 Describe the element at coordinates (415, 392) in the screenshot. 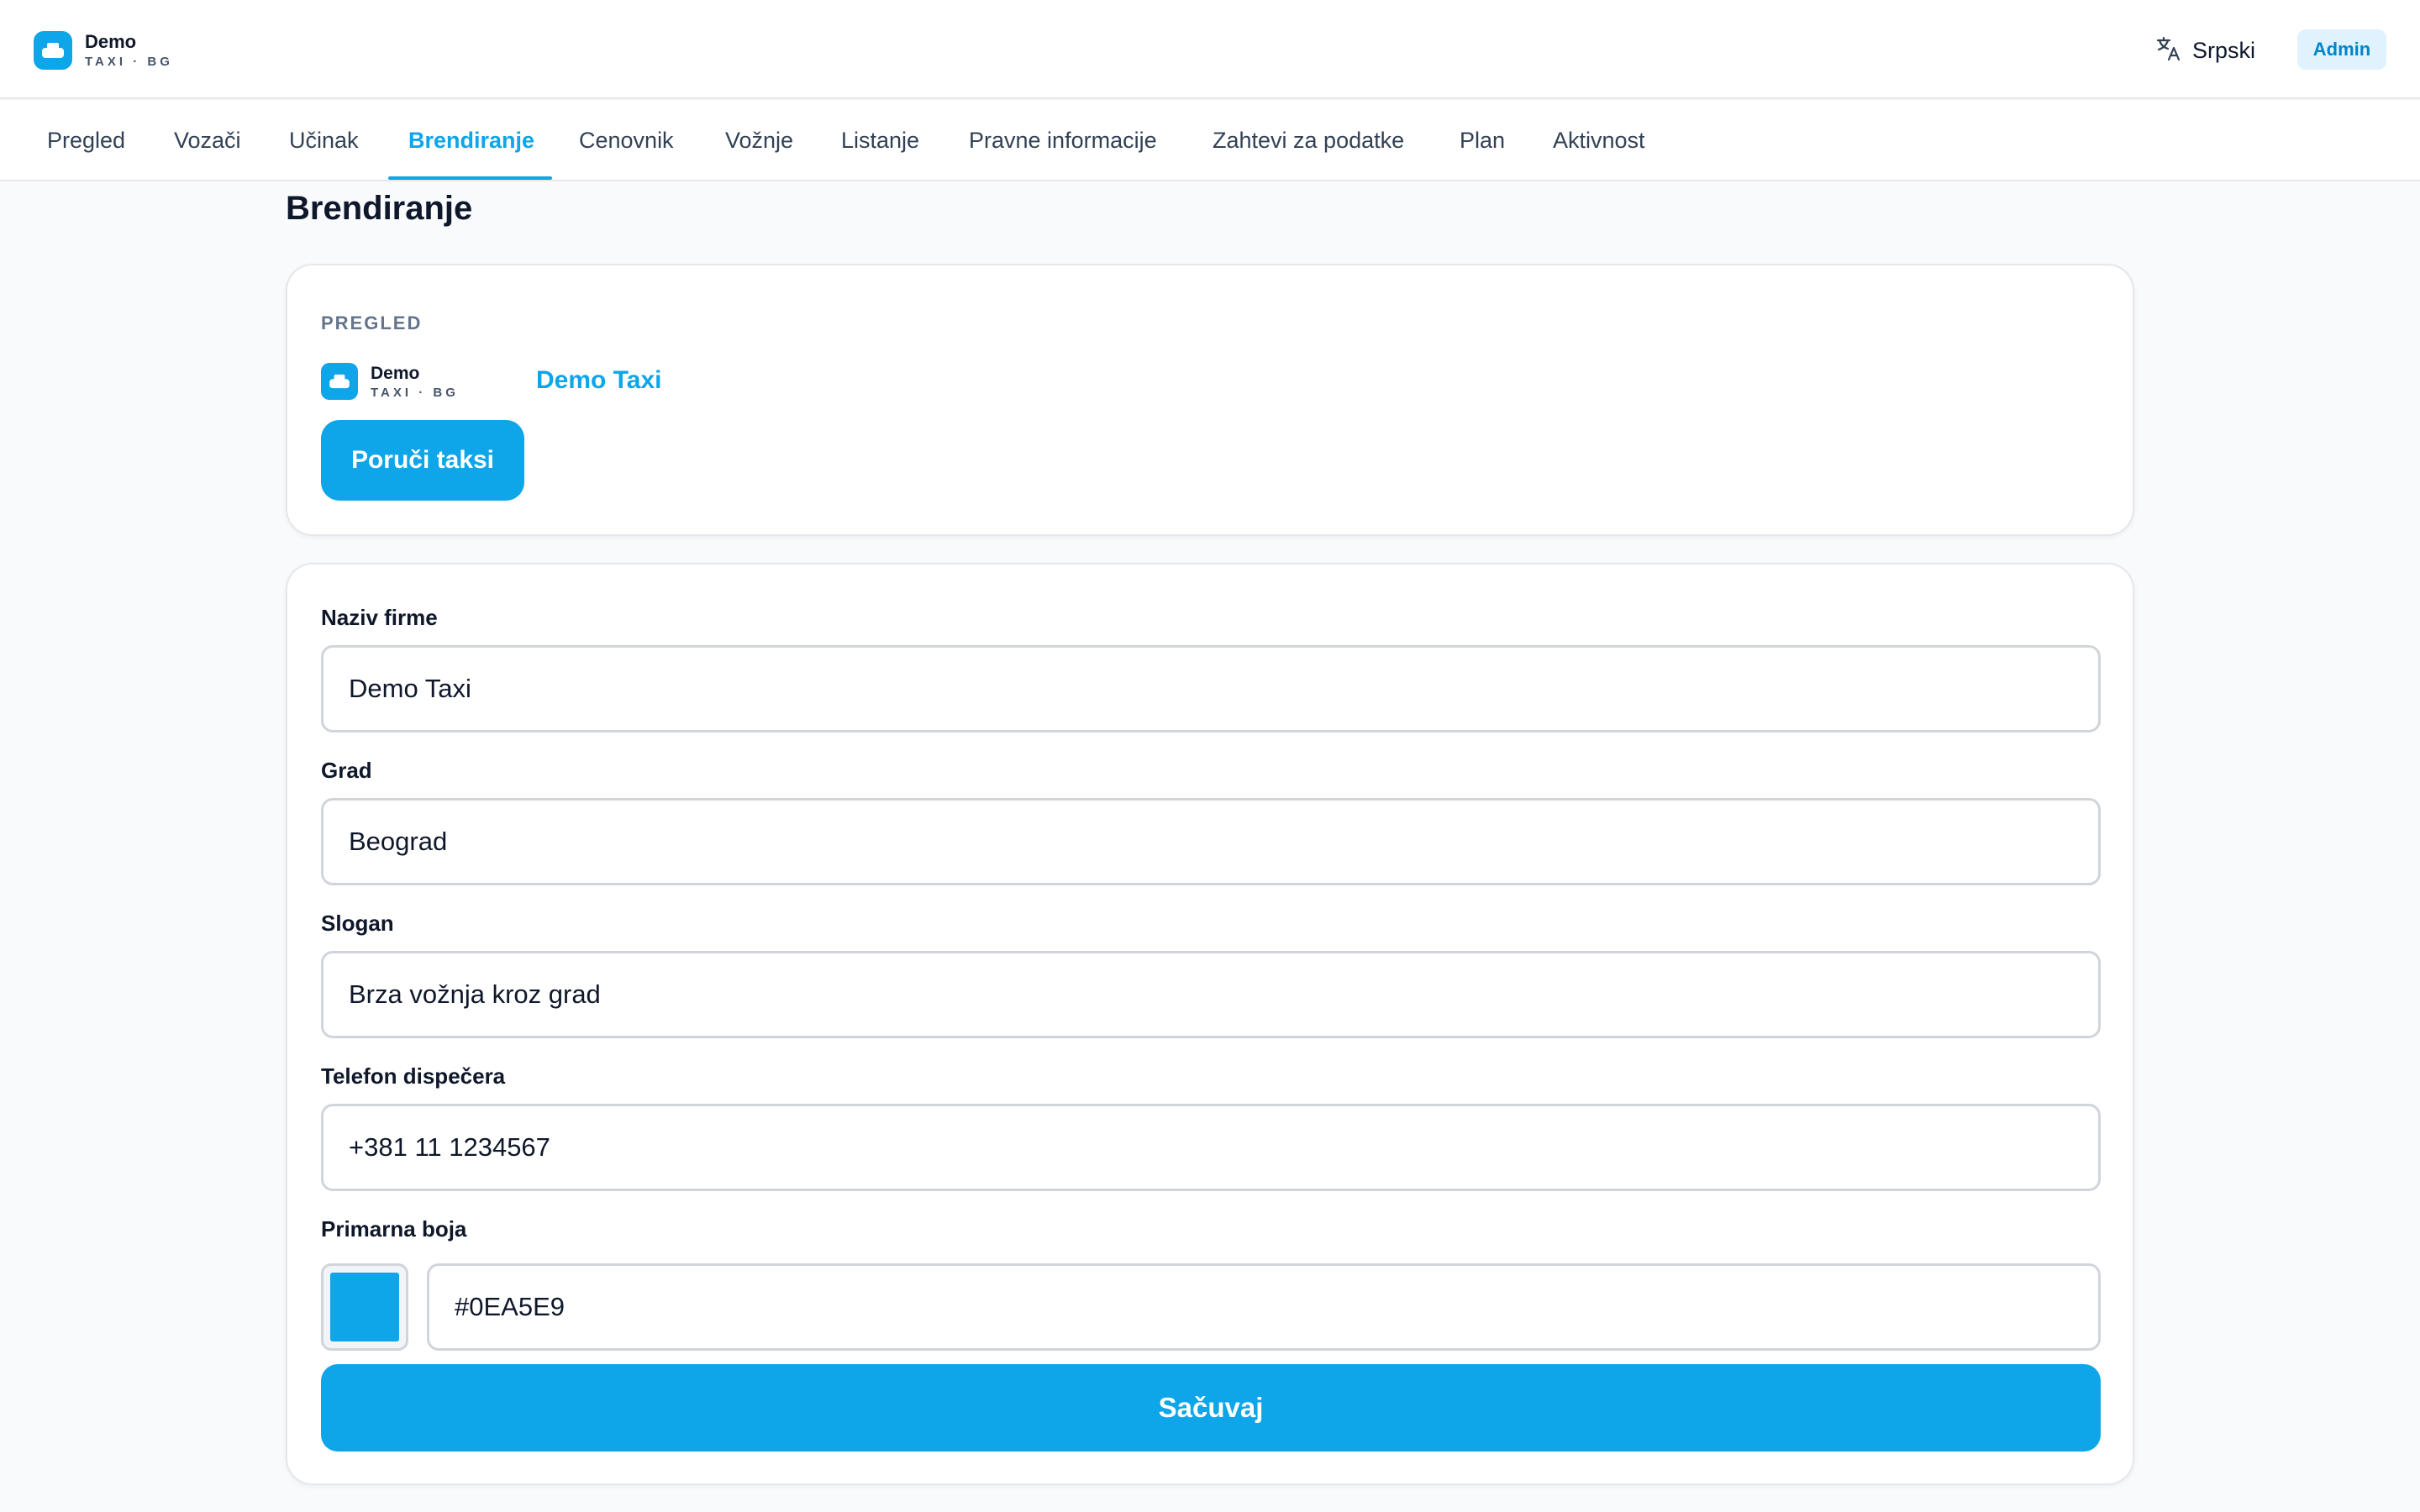

I see `preview-brand-subtitle: TAXI · BG` at that location.